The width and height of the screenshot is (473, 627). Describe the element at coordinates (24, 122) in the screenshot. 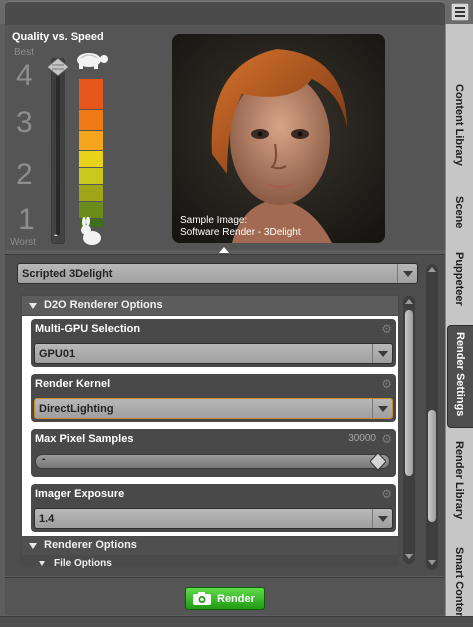

I see `quality-level-3: 3` at that location.